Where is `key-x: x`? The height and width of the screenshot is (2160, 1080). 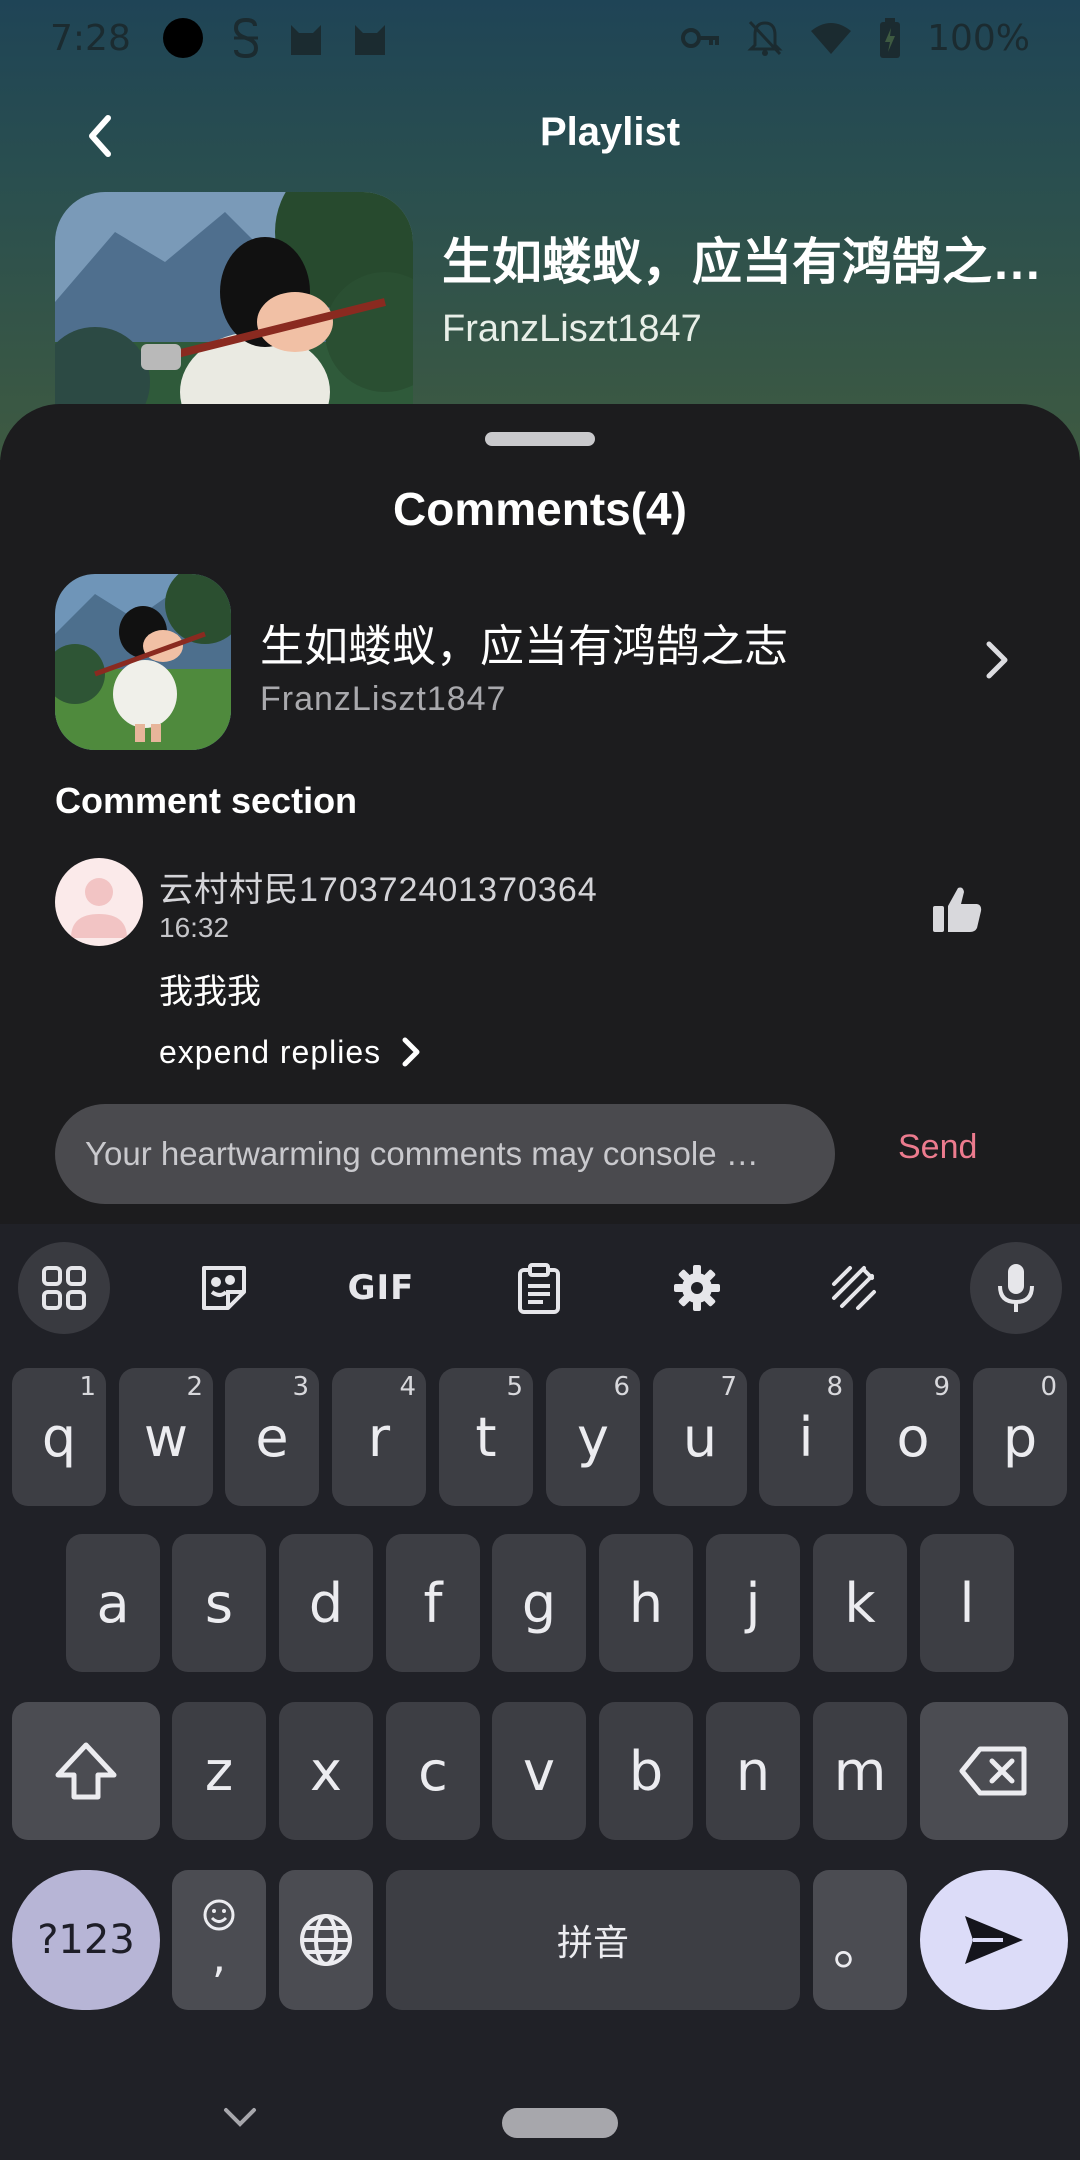 key-x: x is located at coordinates (326, 1771).